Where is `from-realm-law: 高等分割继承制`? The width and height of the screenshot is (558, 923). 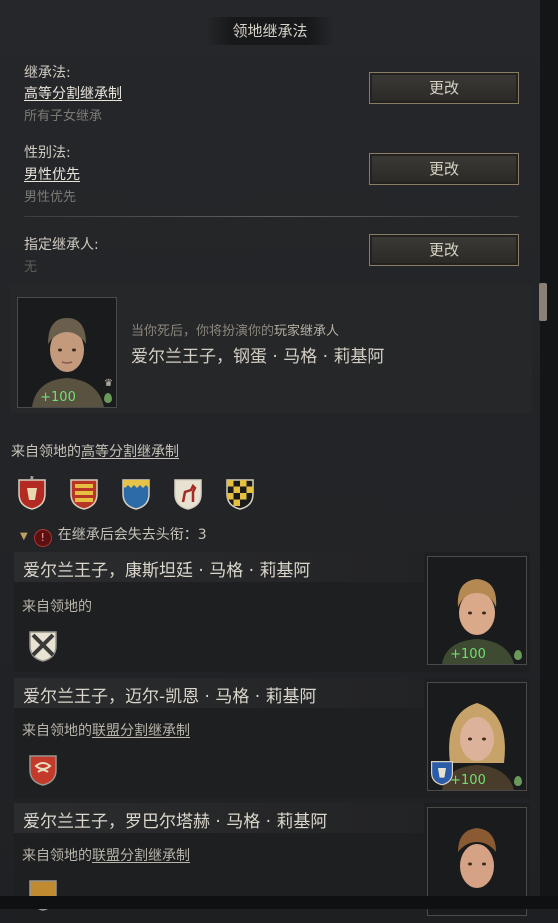 from-realm-law: 高等分割继承制 is located at coordinates (130, 452).